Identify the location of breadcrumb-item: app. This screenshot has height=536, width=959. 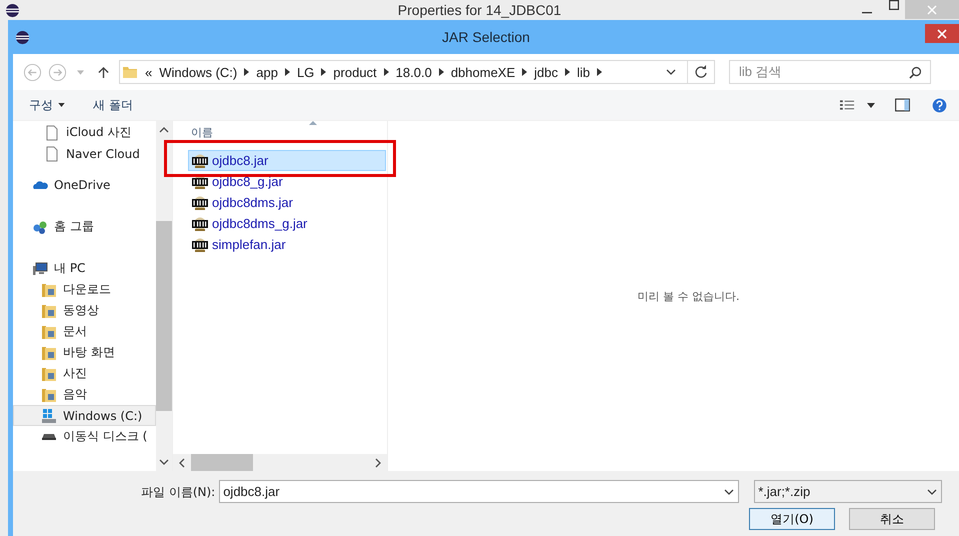
(267, 72).